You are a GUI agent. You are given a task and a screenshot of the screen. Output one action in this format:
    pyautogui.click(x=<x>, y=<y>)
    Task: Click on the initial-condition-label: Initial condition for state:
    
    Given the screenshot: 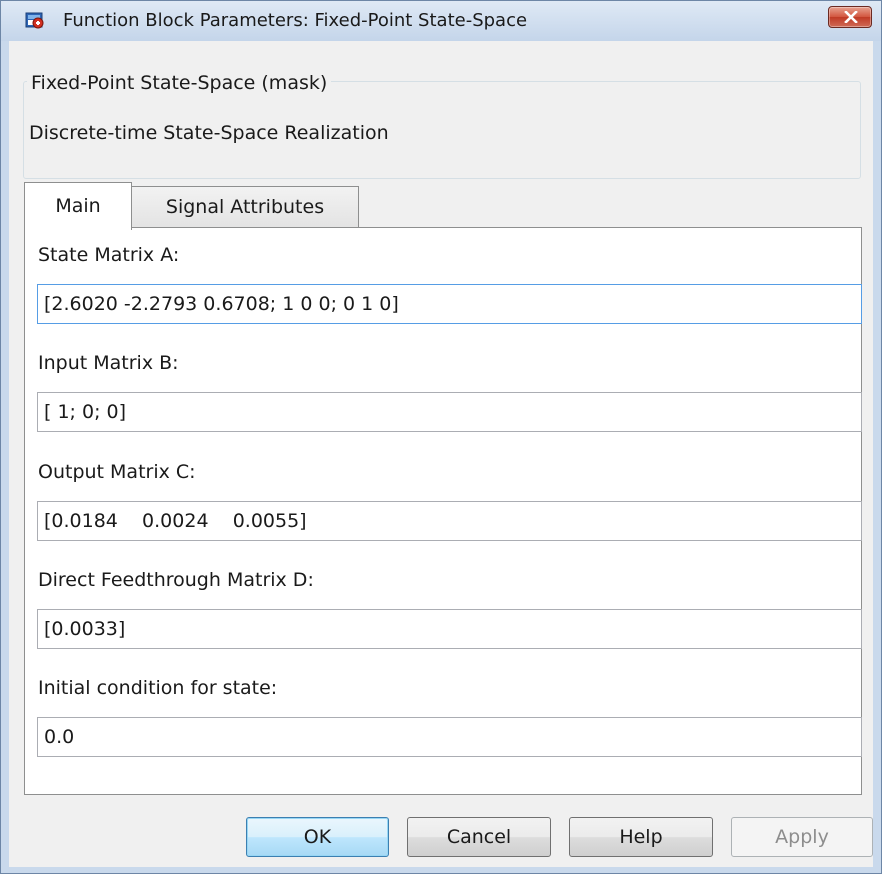 What is the action you would take?
    pyautogui.click(x=158, y=688)
    